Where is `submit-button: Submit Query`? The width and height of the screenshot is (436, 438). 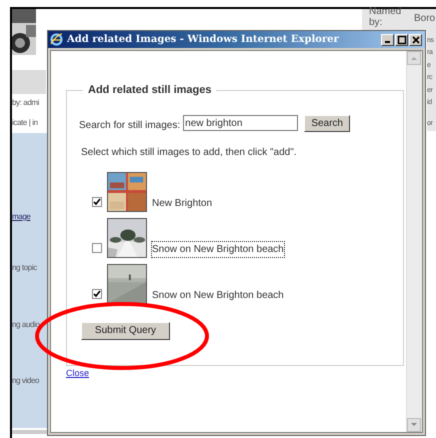 submit-button: Submit Query is located at coordinates (125, 331).